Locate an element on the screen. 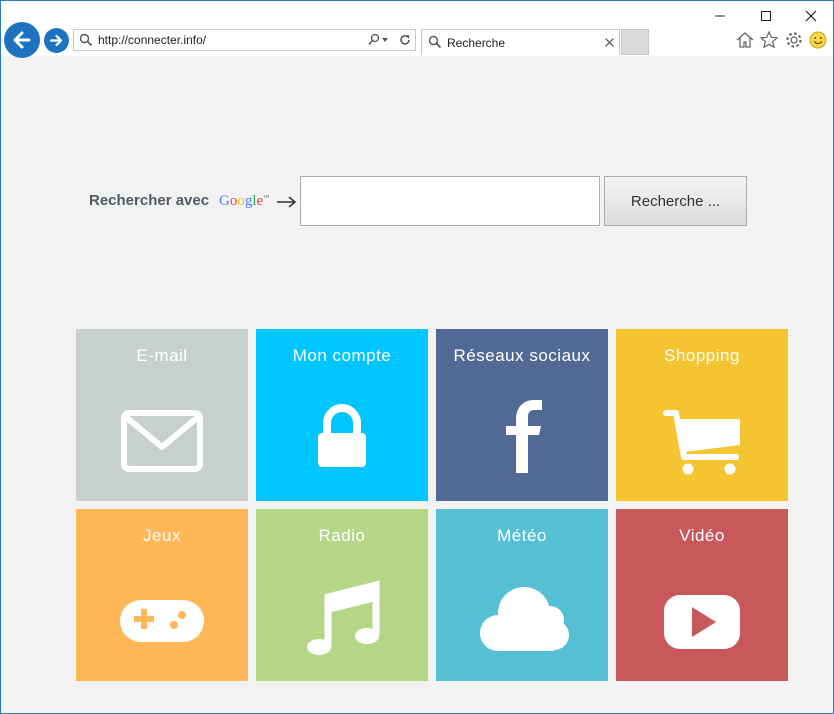 This screenshot has width=834, height=714. search-input is located at coordinates (450, 201).